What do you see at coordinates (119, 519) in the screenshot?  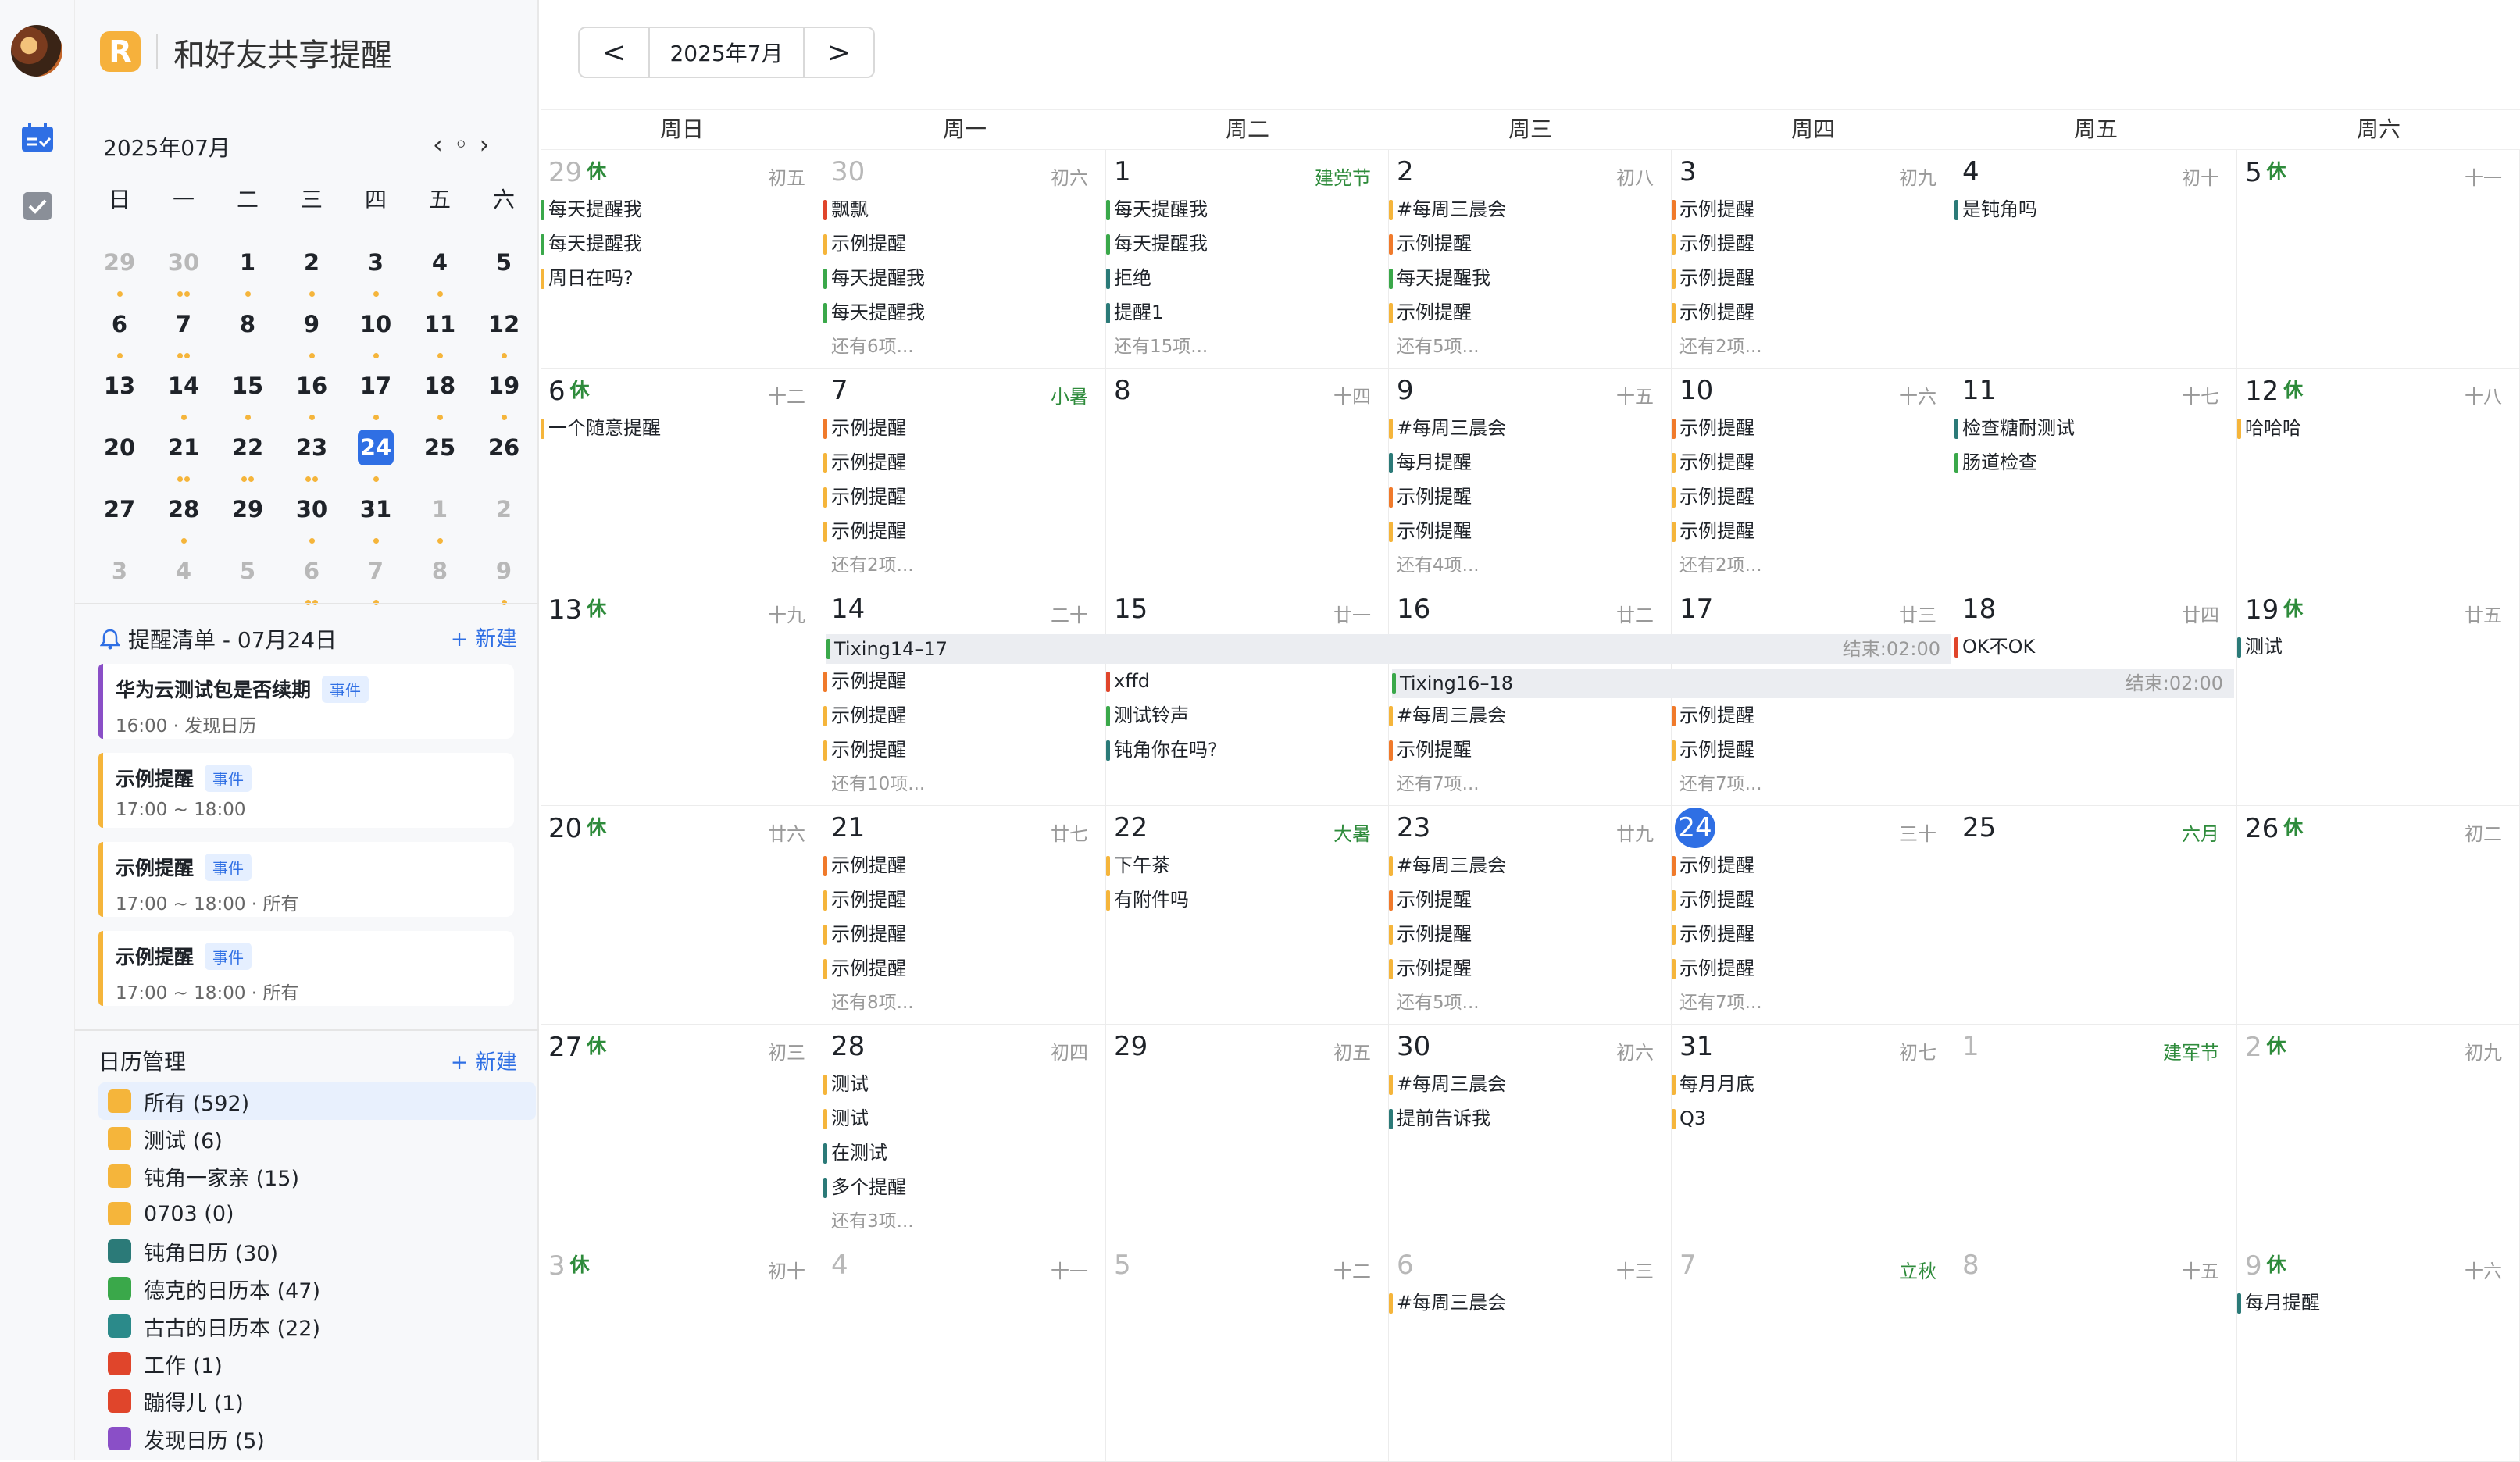 I see `mini-day: 27` at bounding box center [119, 519].